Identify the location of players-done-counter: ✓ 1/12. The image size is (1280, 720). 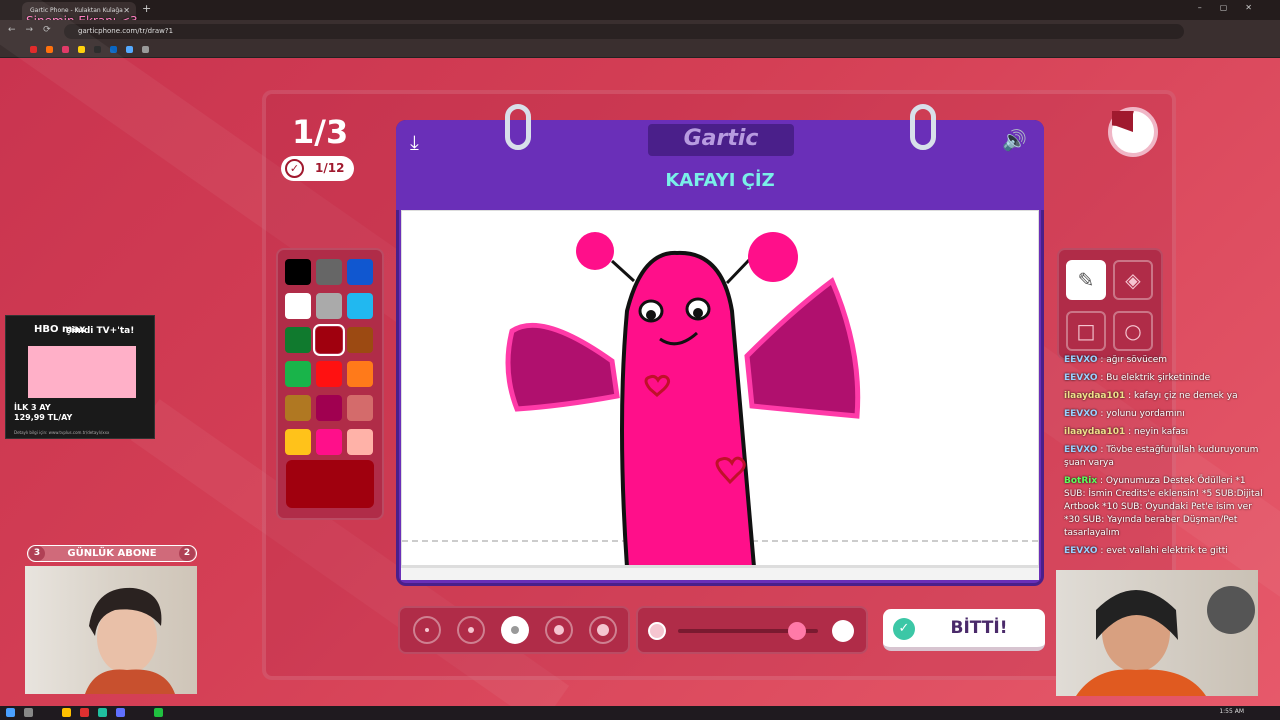
(317, 168).